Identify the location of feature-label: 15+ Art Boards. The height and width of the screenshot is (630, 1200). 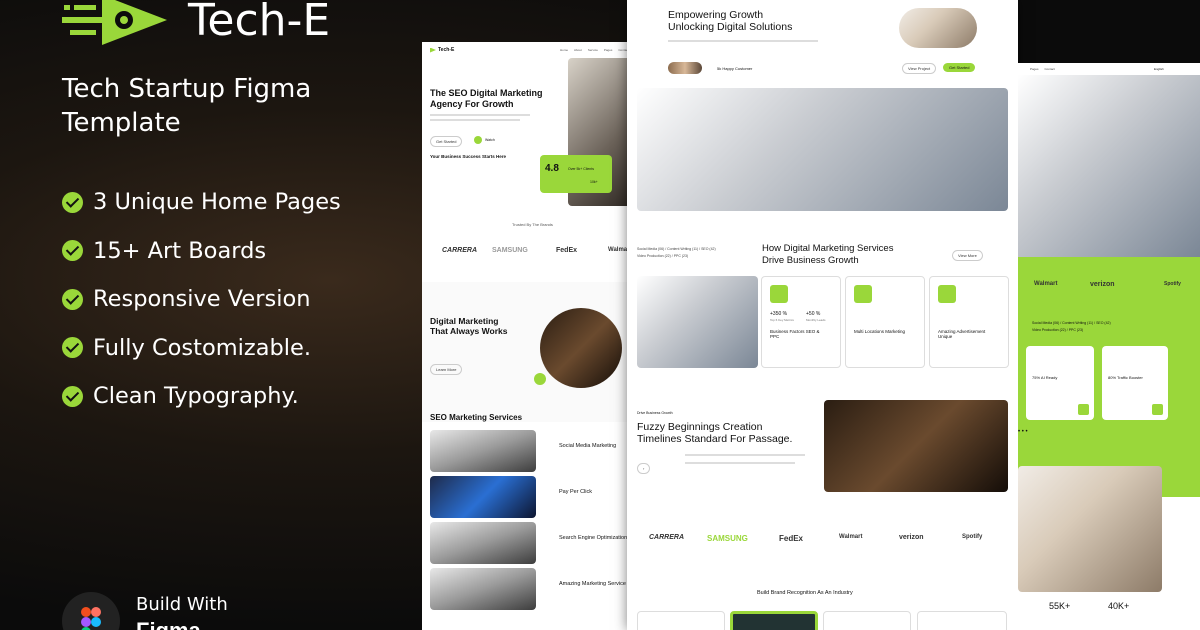
(180, 250).